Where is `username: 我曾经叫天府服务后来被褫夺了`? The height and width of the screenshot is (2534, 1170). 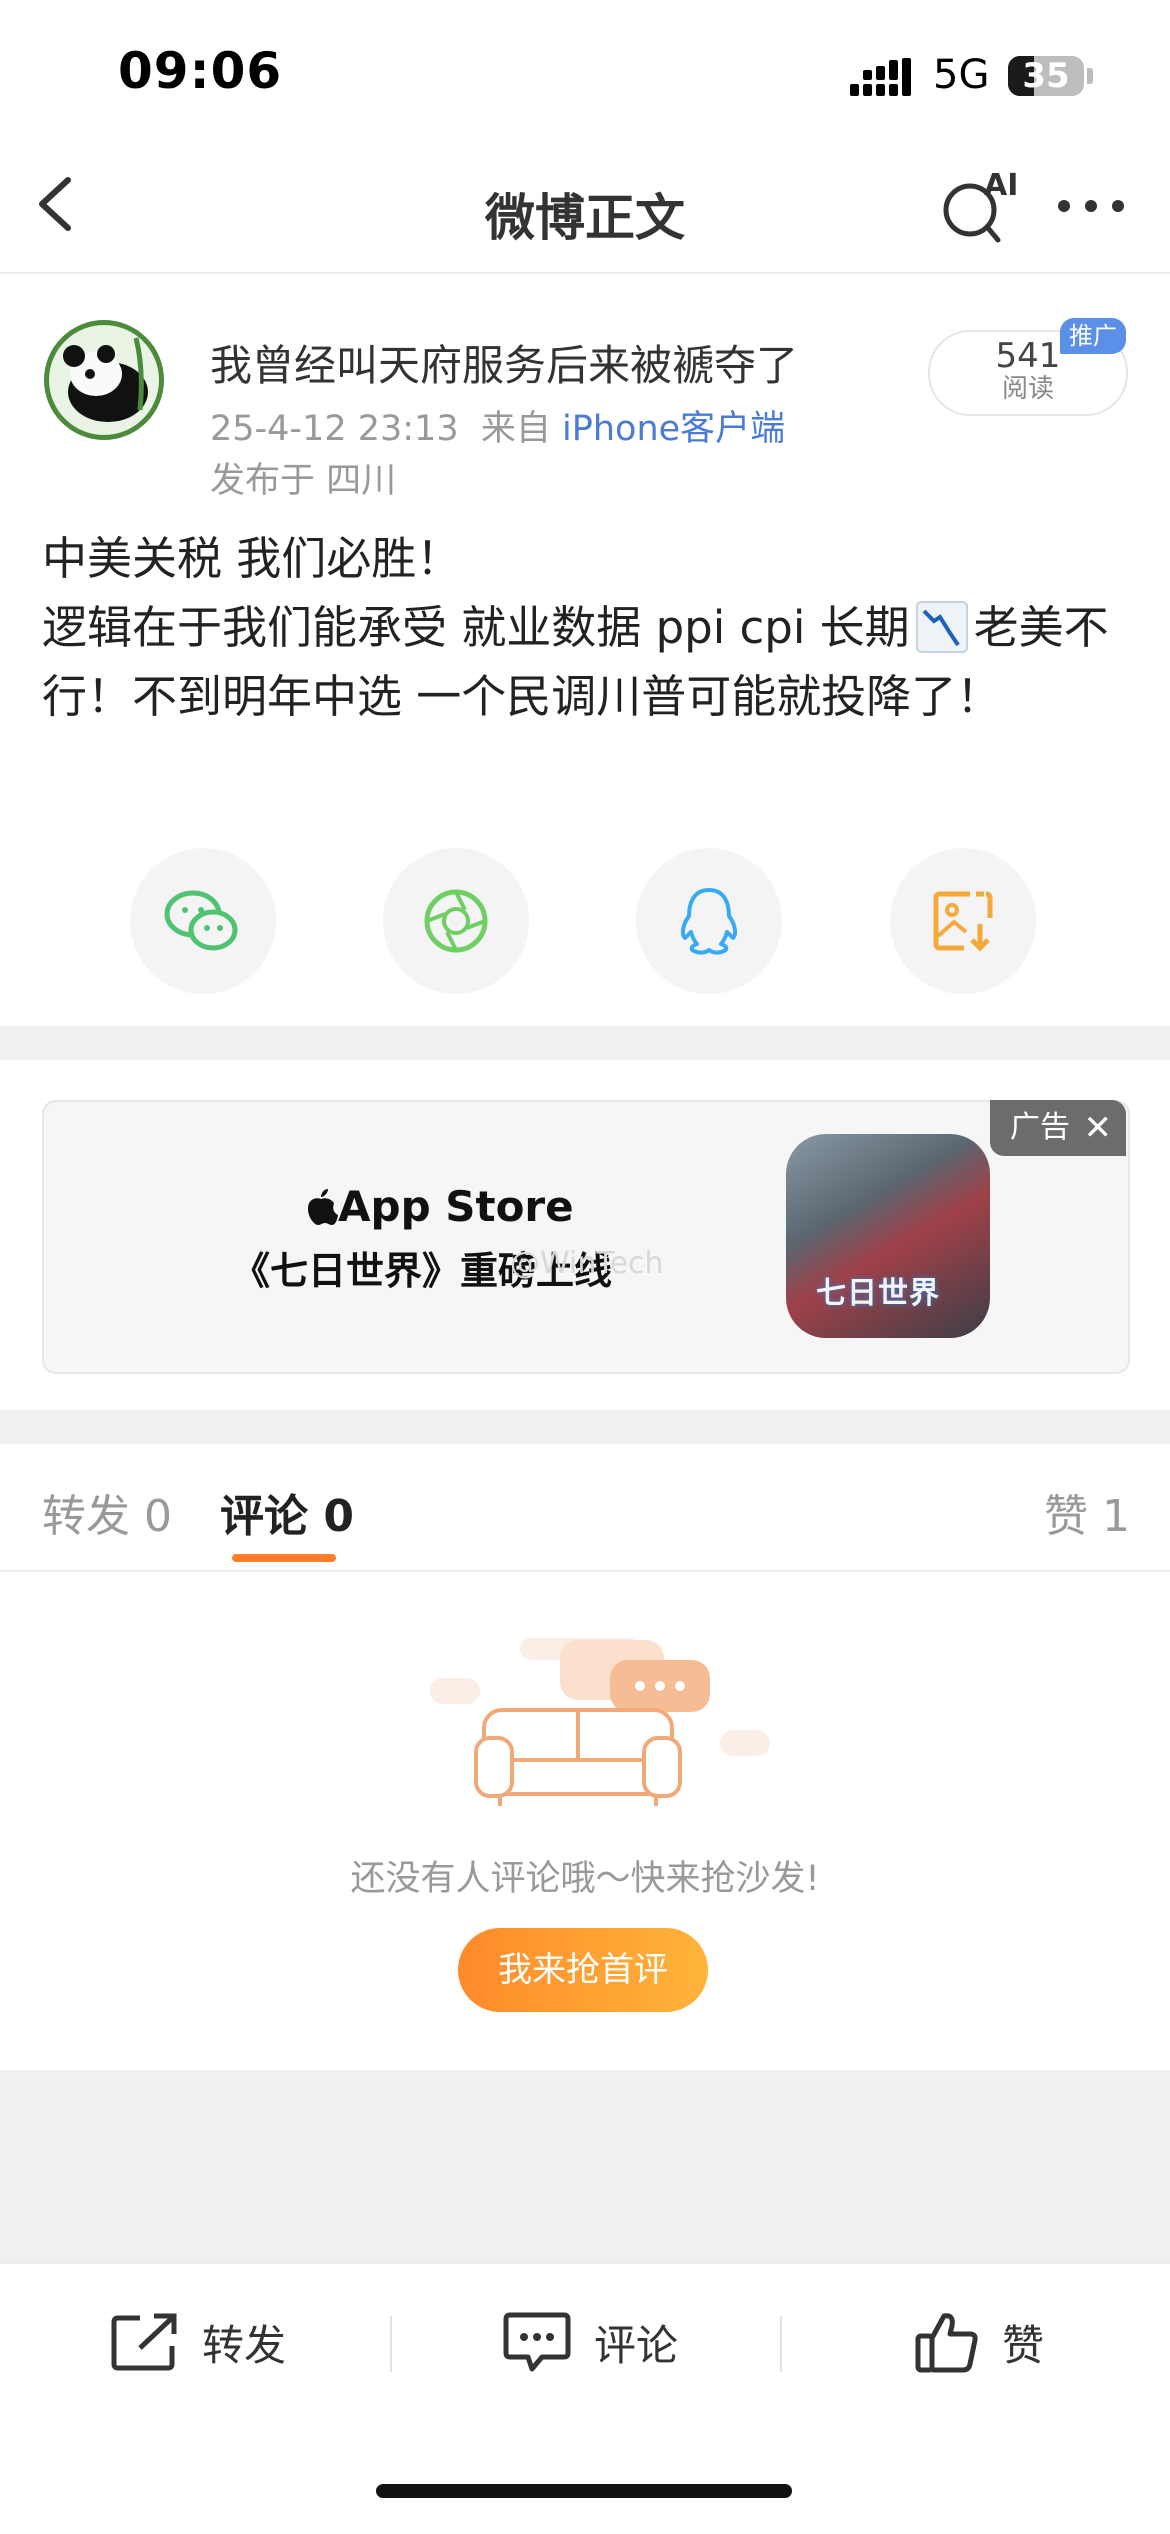 username: 我曾经叫天府服务后来被褫夺了 is located at coordinates (504, 362).